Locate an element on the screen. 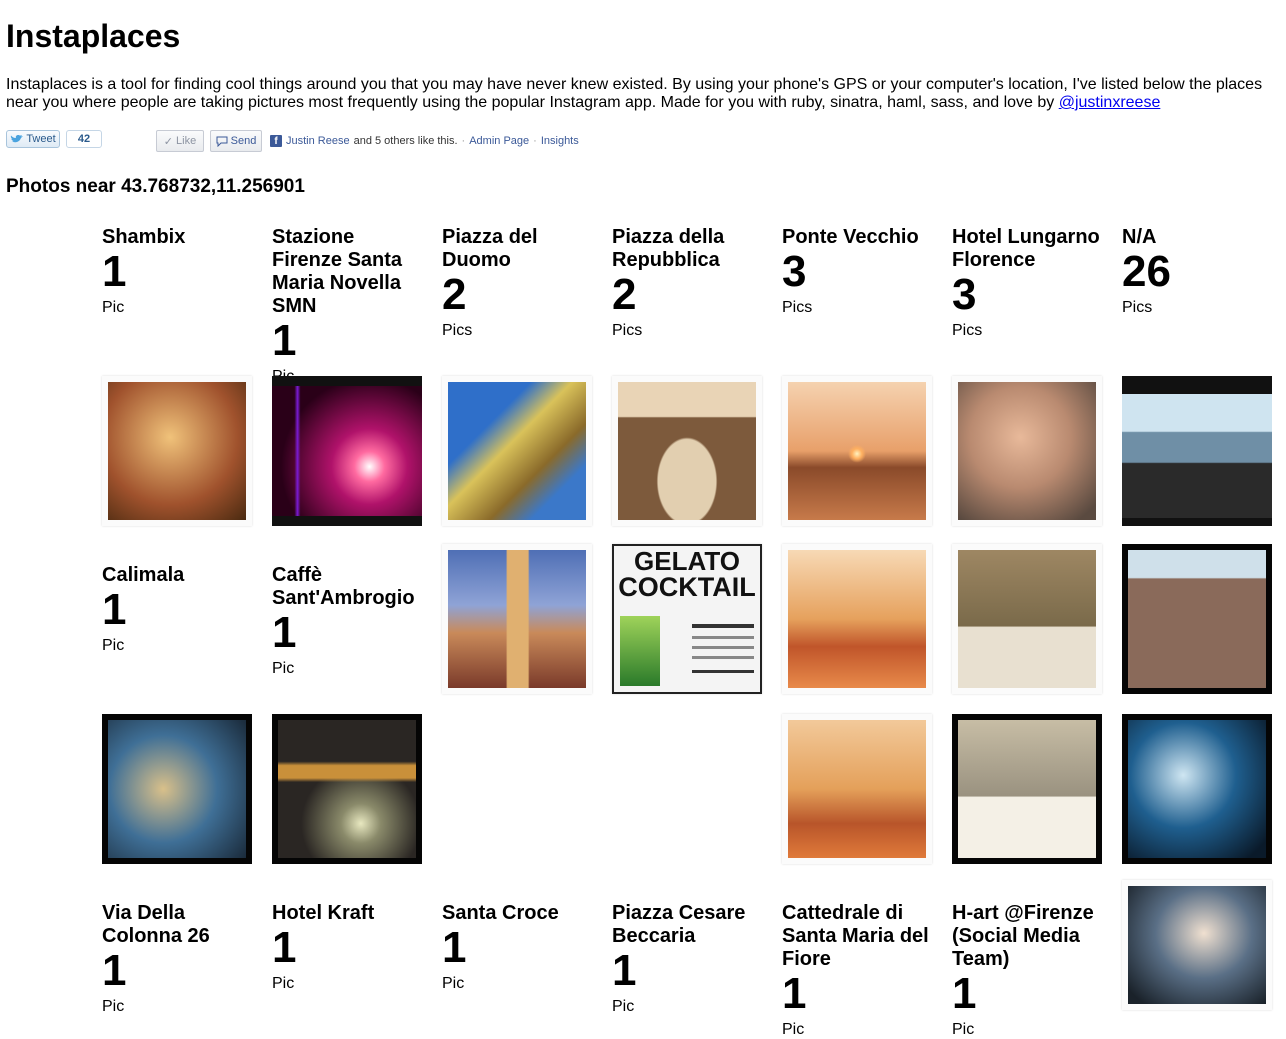 Image resolution: width=1286 pixels, height=1039 pixels. place-name: Piazza Cesare Beccaria is located at coordinates (679, 924).